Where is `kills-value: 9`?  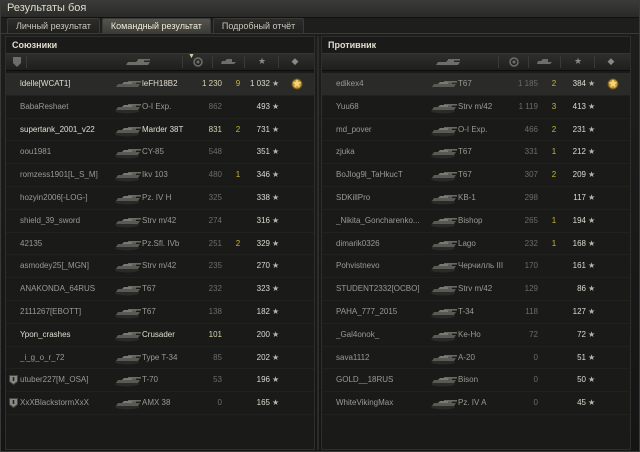
kills-value: 9 is located at coordinates (238, 83).